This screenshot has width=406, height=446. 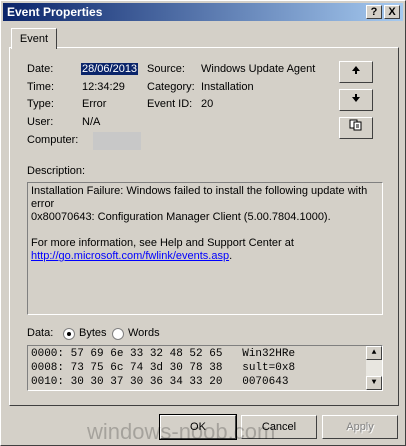 What do you see at coordinates (91, 122) in the screenshot?
I see `user-value: N/A` at bounding box center [91, 122].